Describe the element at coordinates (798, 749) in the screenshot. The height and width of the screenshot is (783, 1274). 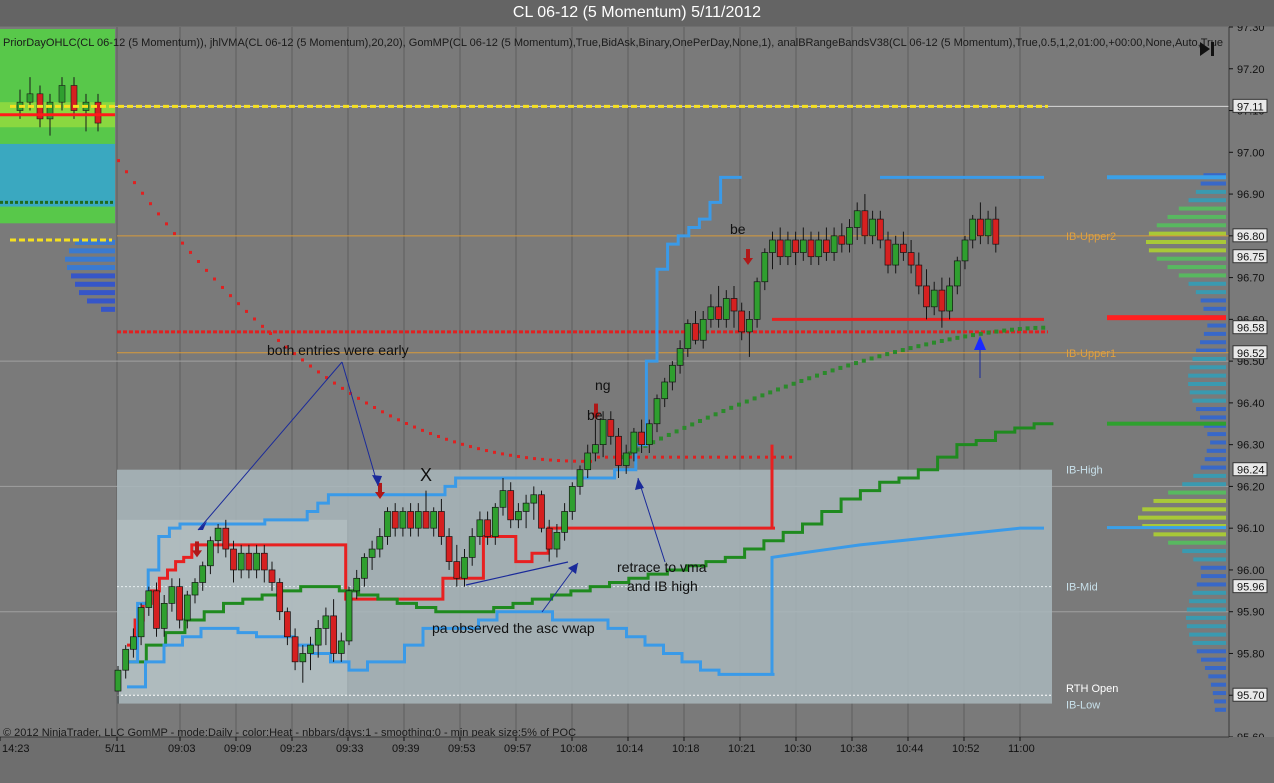
I see `x-tick-label: 10:30` at that location.